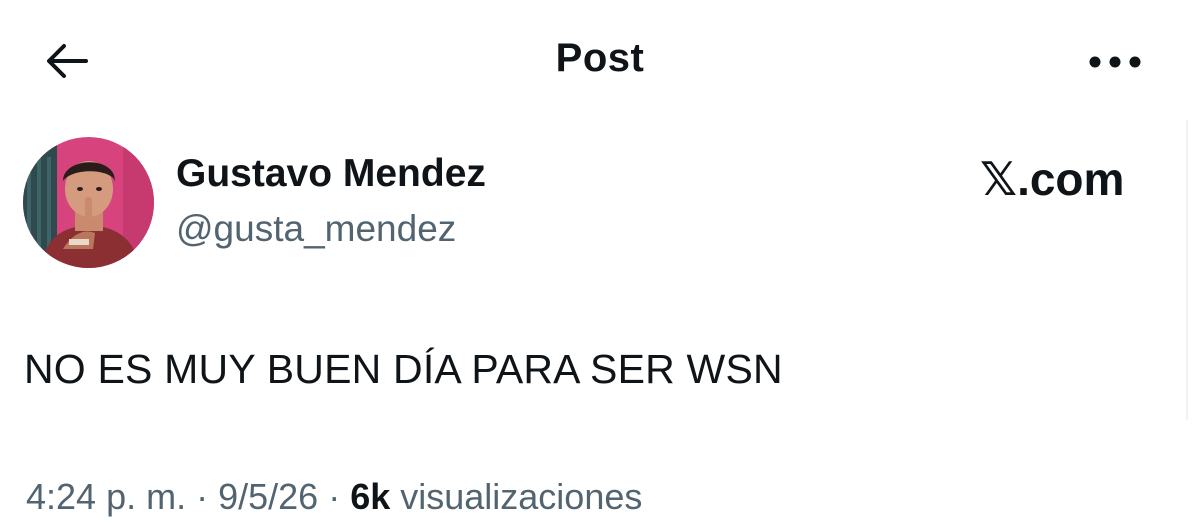 This screenshot has width=1200, height=525. I want to click on post-metadata: 4:24 p. m. · 9/5/26 · 6k visualizaciones, so click(334, 497).